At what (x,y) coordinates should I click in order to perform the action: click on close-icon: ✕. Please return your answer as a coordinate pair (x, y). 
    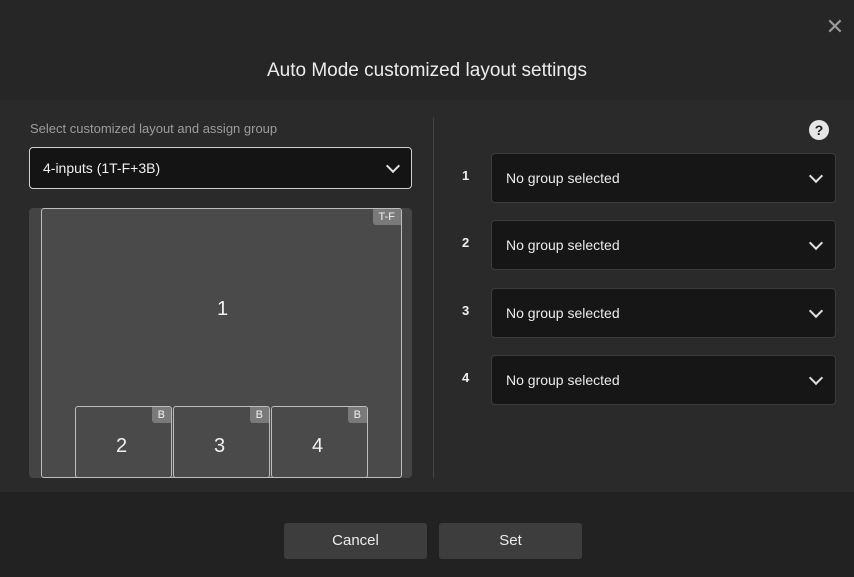
    Looking at the image, I should click on (835, 27).